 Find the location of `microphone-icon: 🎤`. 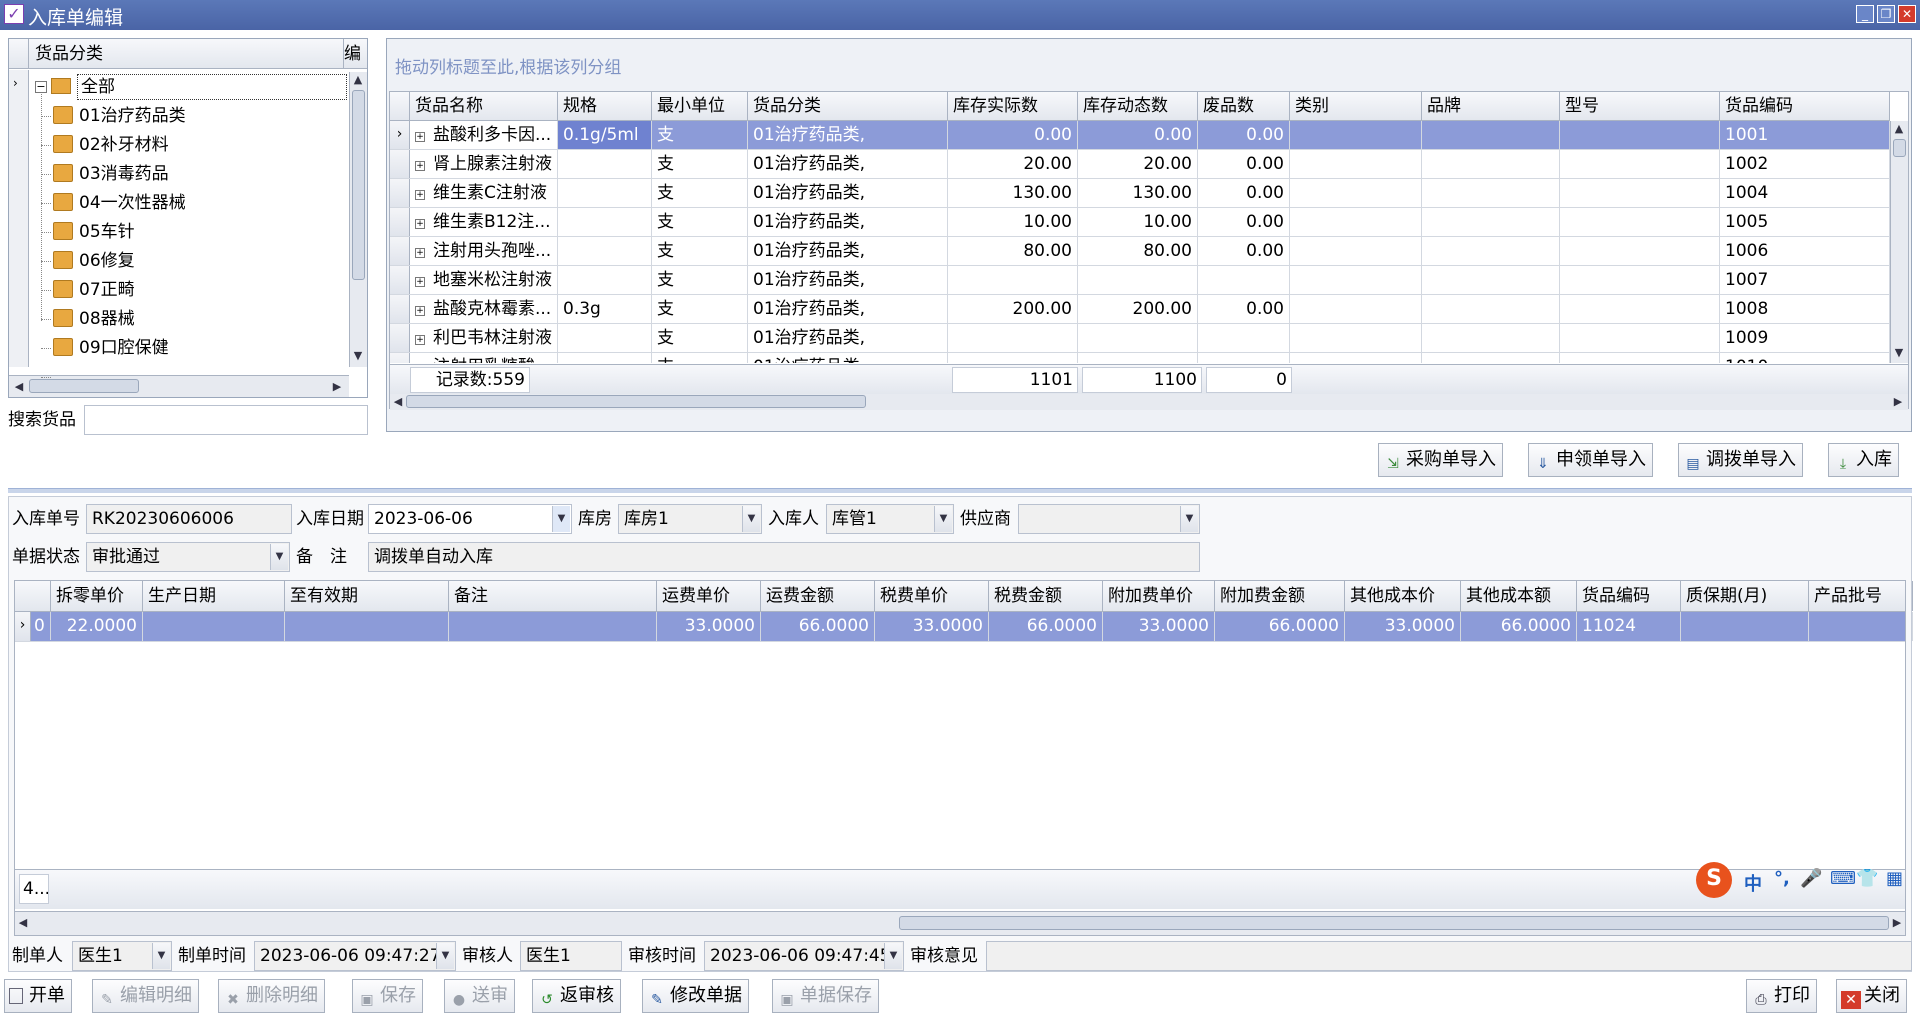

microphone-icon: 🎤 is located at coordinates (1811, 878).